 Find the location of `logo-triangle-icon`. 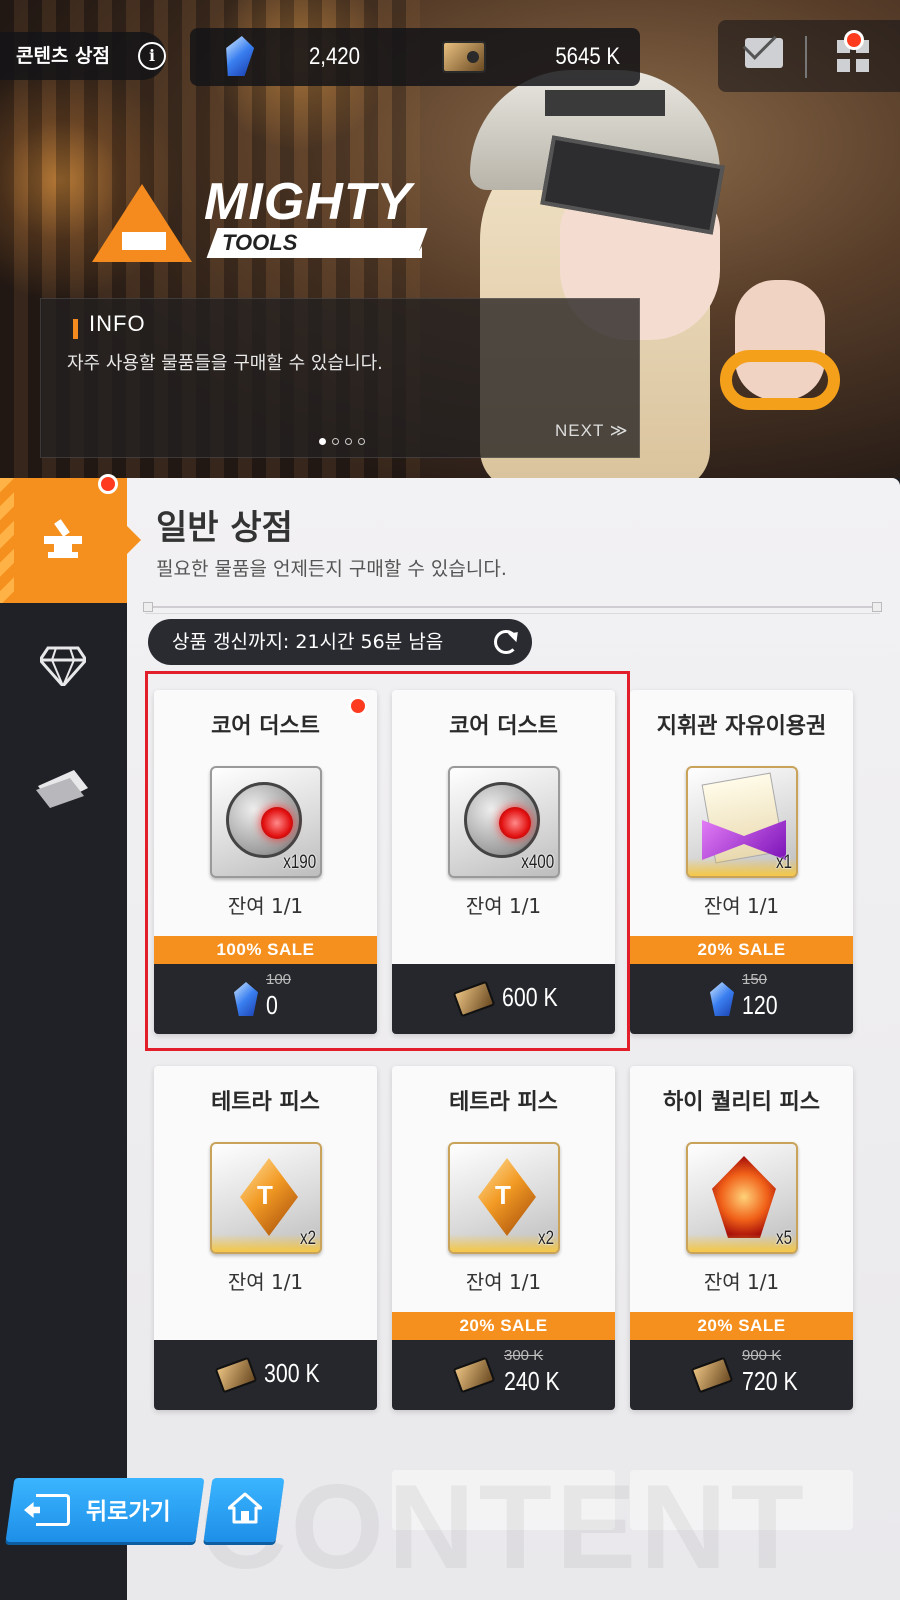

logo-triangle-icon is located at coordinates (142, 223).